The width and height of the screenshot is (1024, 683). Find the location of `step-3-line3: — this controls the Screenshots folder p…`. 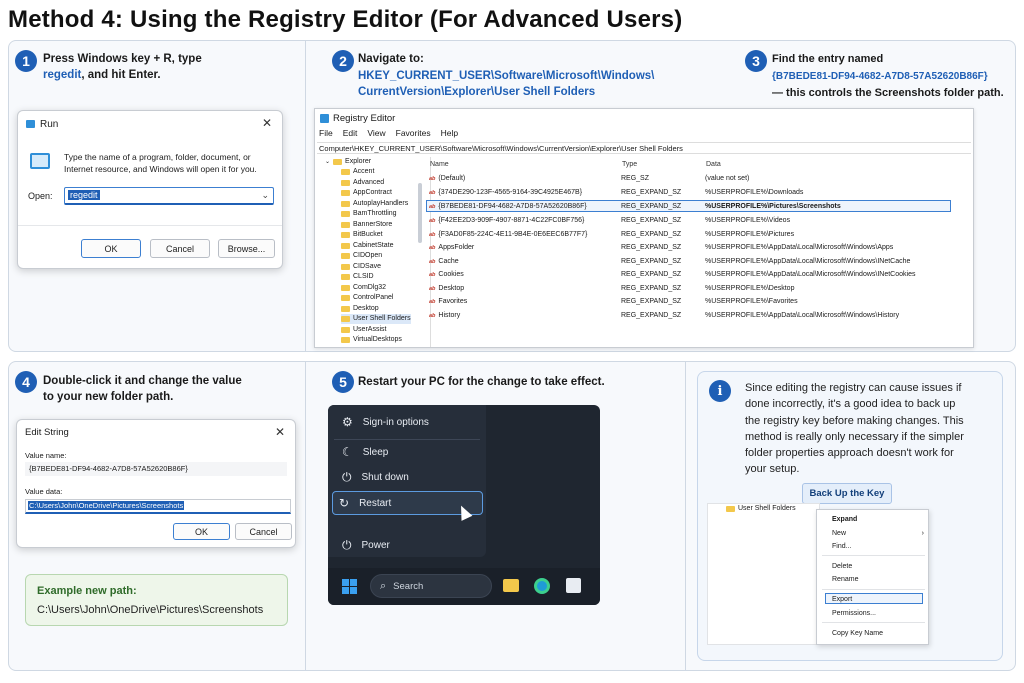

step-3-line3: — this controls the Screenshots folder p… is located at coordinates (888, 93).